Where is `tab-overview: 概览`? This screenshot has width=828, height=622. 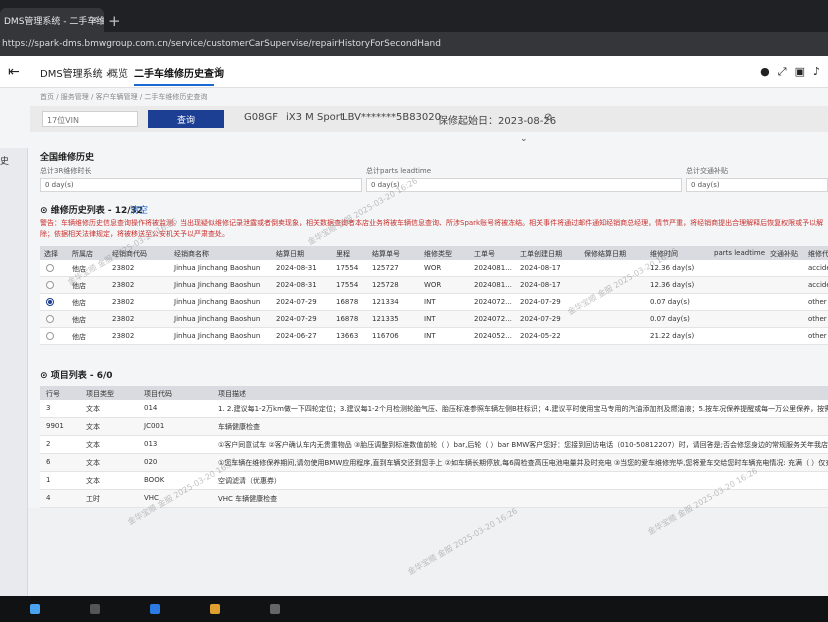 tab-overview: 概览 is located at coordinates (118, 72).